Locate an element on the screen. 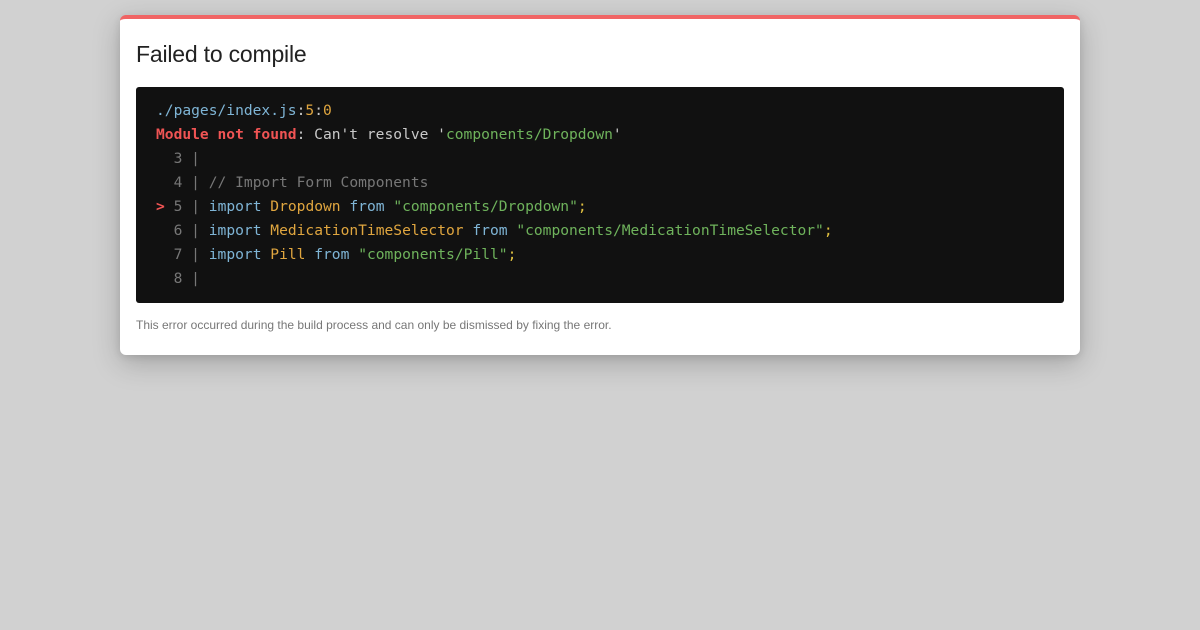 This screenshot has height=630, width=1200. error-line-marker: > is located at coordinates (160, 206).